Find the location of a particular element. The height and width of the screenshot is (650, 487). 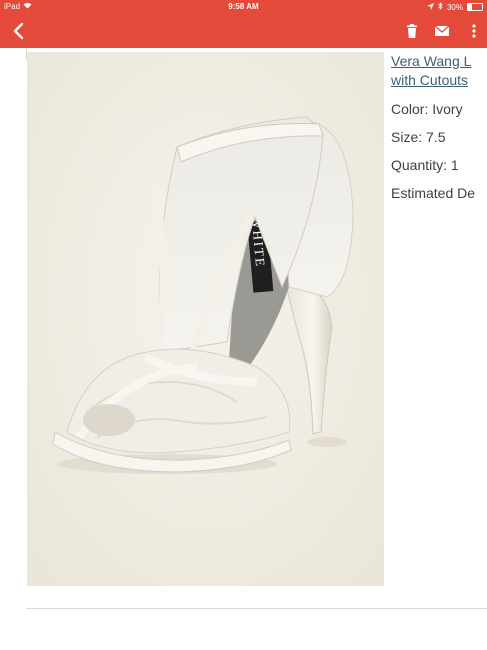

status-time: 9:58 AM is located at coordinates (243, 6).